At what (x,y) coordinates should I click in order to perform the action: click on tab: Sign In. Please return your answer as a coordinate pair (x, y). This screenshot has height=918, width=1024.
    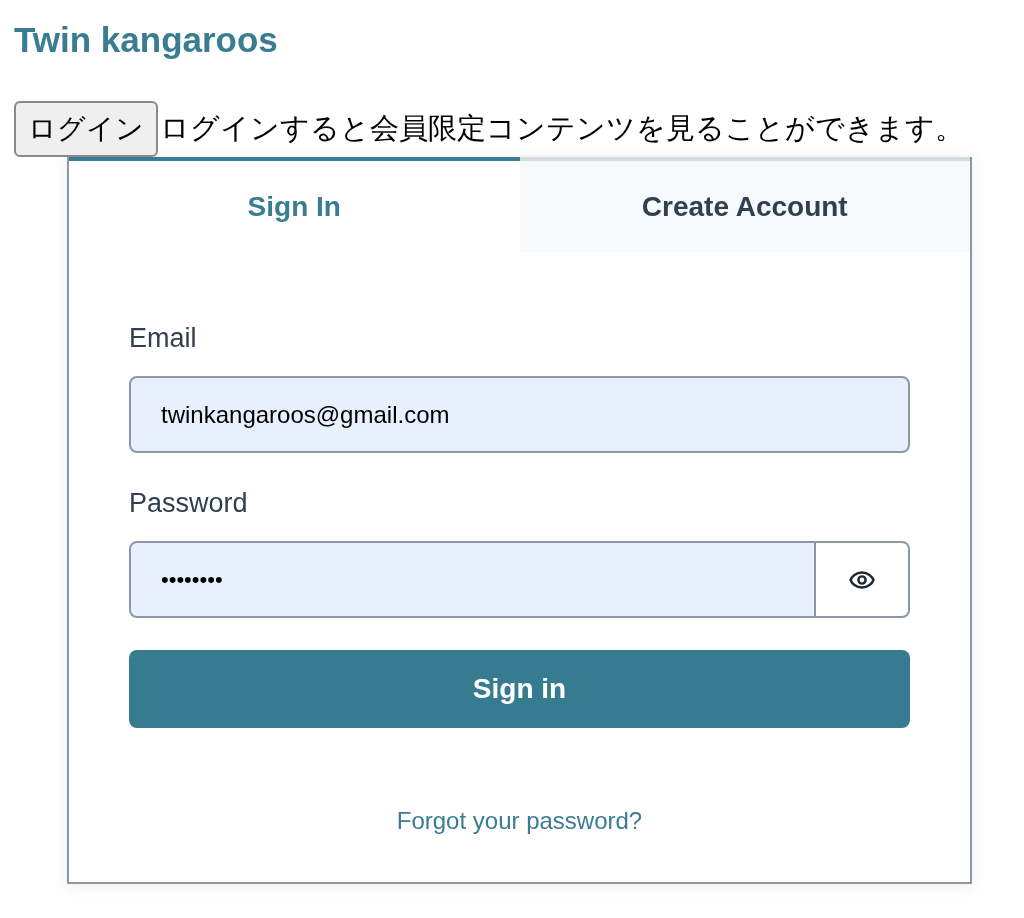
    Looking at the image, I should click on (294, 204).